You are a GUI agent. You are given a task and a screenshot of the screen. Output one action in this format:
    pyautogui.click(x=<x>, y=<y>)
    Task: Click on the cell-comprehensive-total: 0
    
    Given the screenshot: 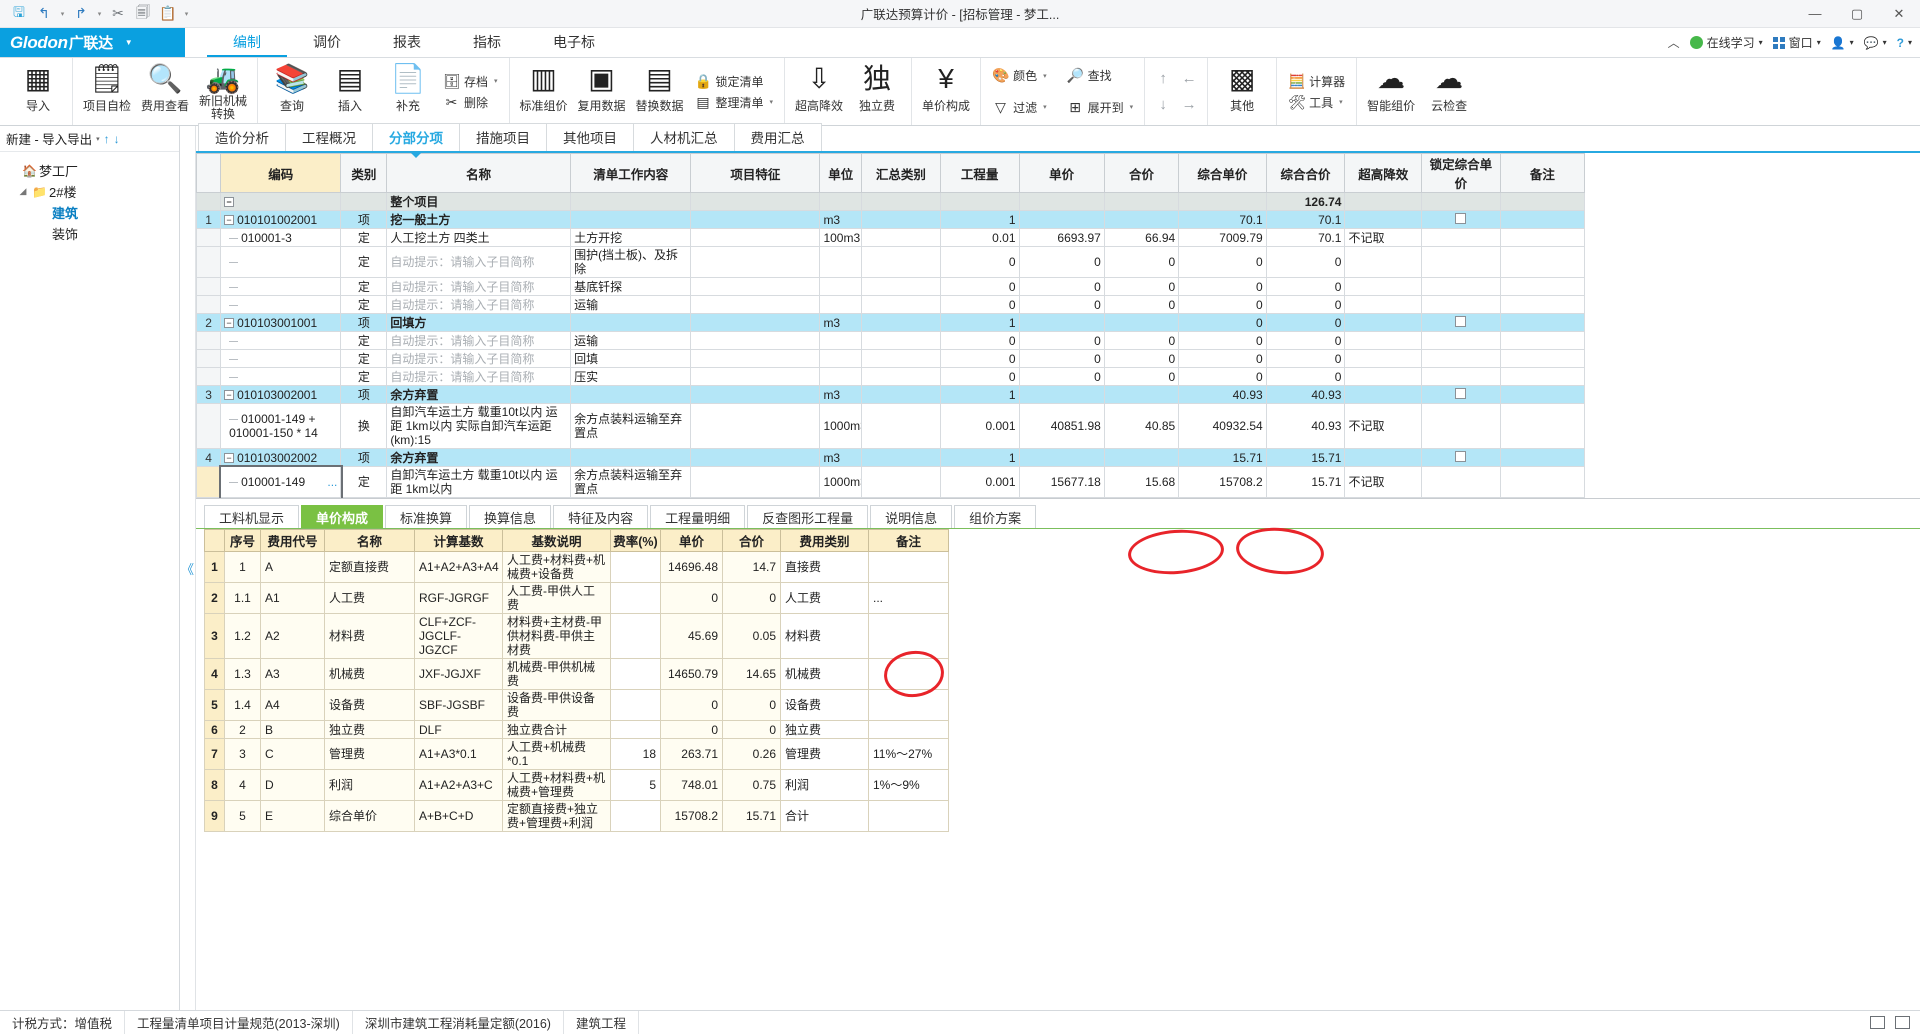 What is the action you would take?
    pyautogui.click(x=1305, y=358)
    